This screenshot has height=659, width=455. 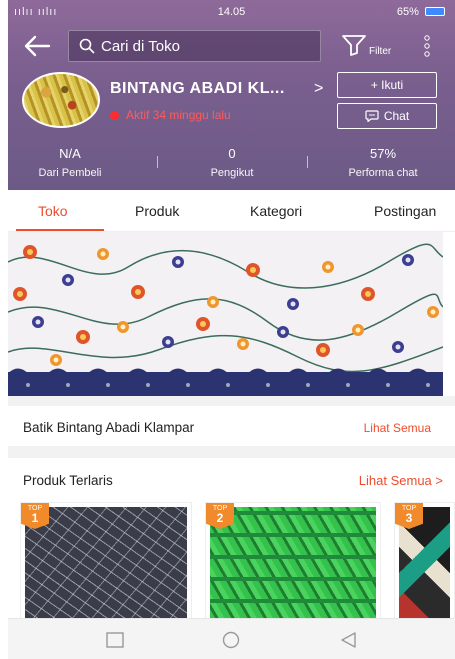 I want to click on featured-section: Batik Bintang Abadi Klampar Lihat Semua, so click(x=226, y=426).